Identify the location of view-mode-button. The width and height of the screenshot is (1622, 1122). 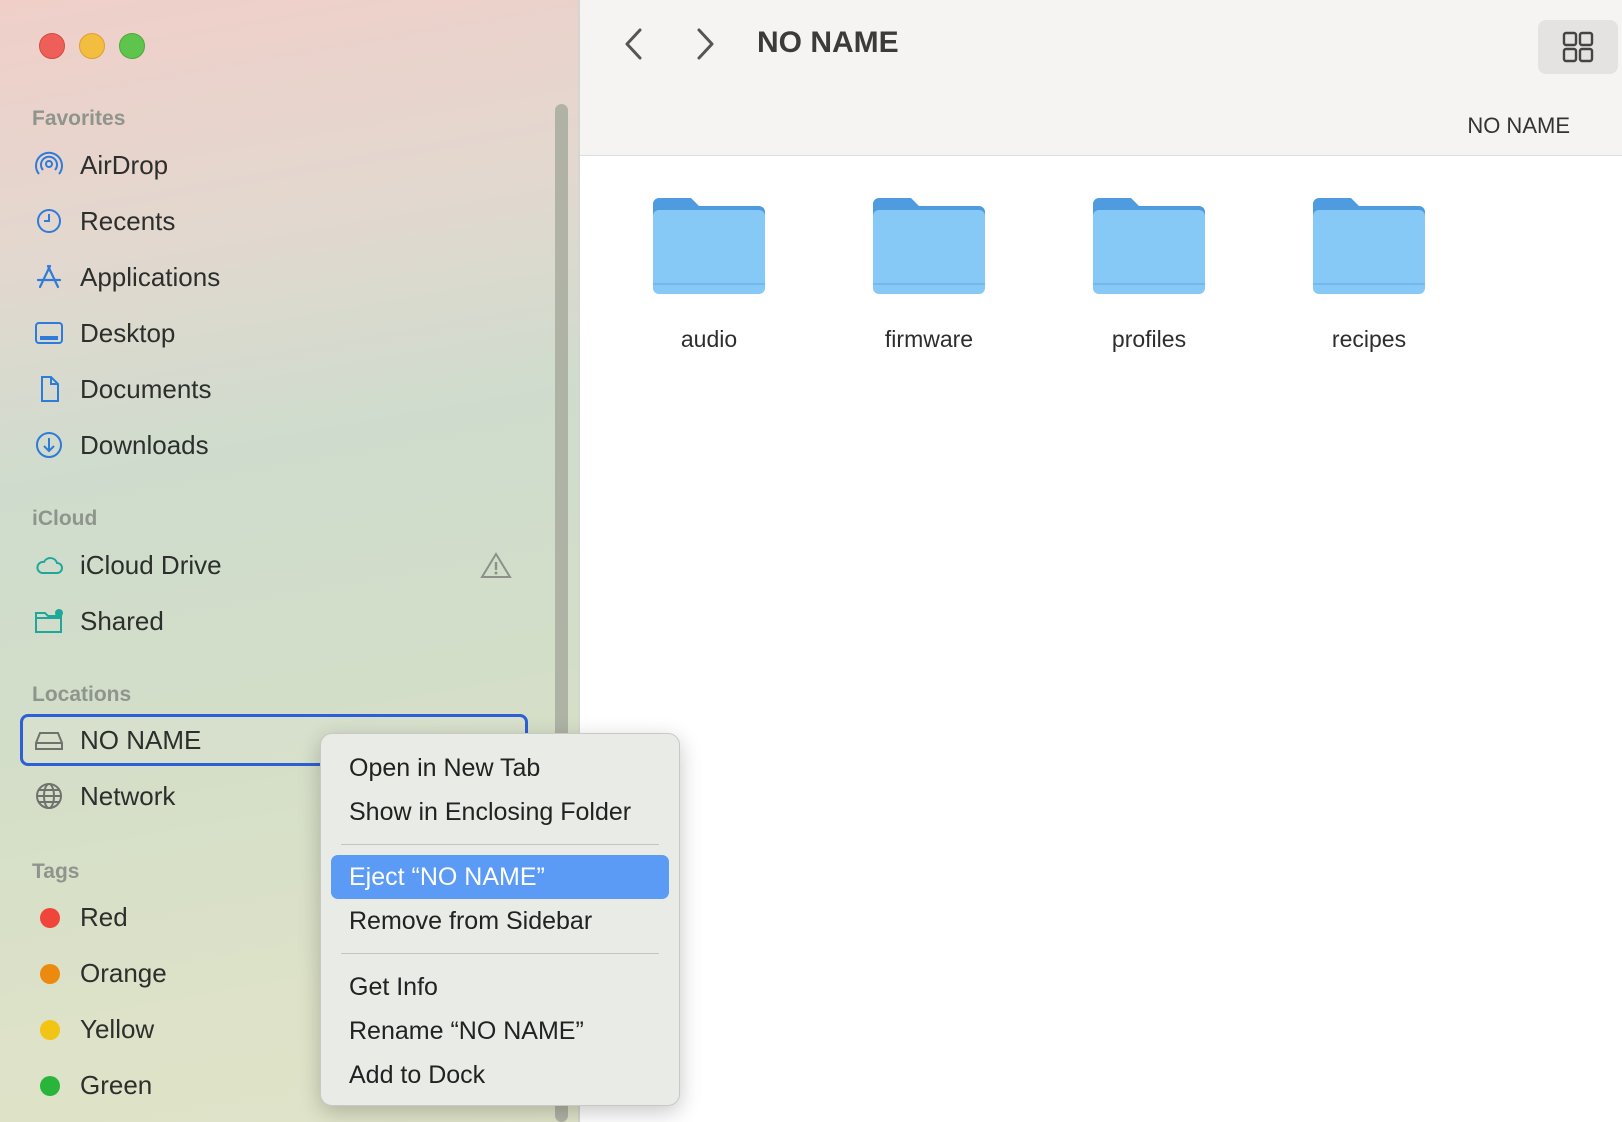
(1578, 47).